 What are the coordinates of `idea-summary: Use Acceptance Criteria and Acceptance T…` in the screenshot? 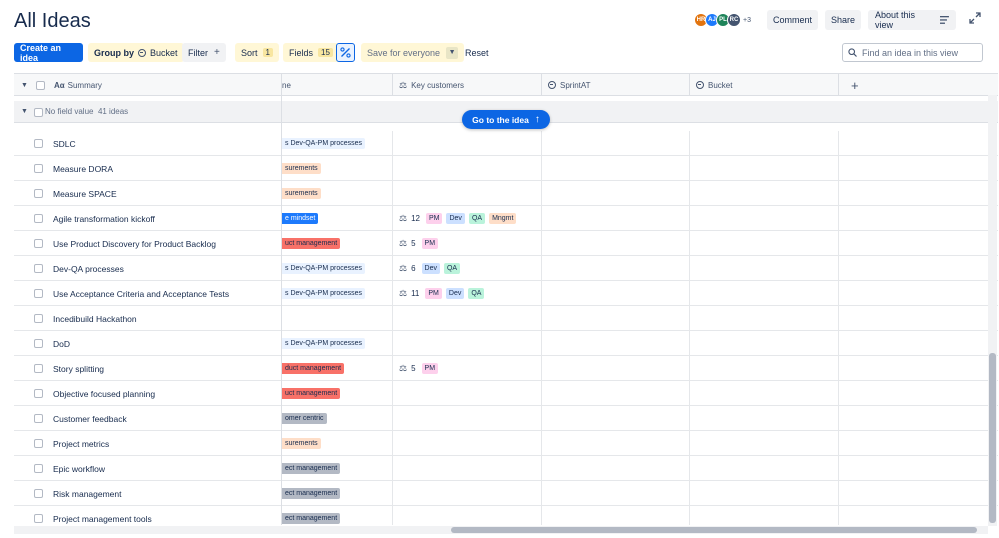 It's located at (141, 294).